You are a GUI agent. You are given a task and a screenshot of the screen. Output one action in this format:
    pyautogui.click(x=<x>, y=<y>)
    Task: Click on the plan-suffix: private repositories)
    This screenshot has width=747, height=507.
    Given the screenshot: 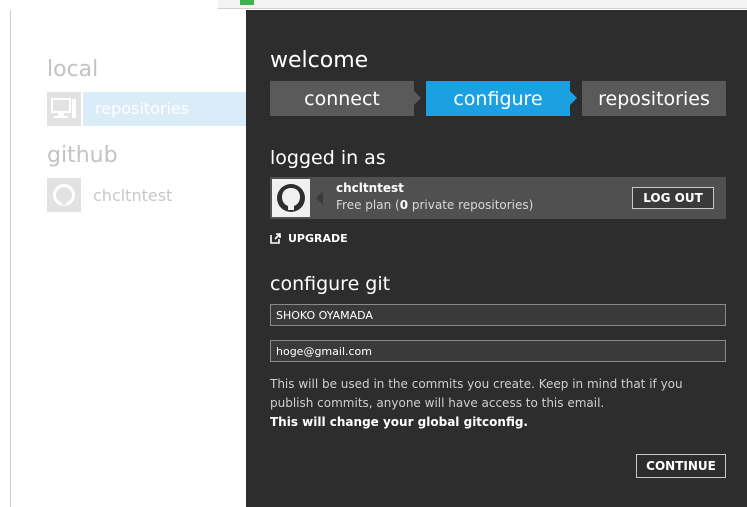 What is the action you would take?
    pyautogui.click(x=471, y=205)
    